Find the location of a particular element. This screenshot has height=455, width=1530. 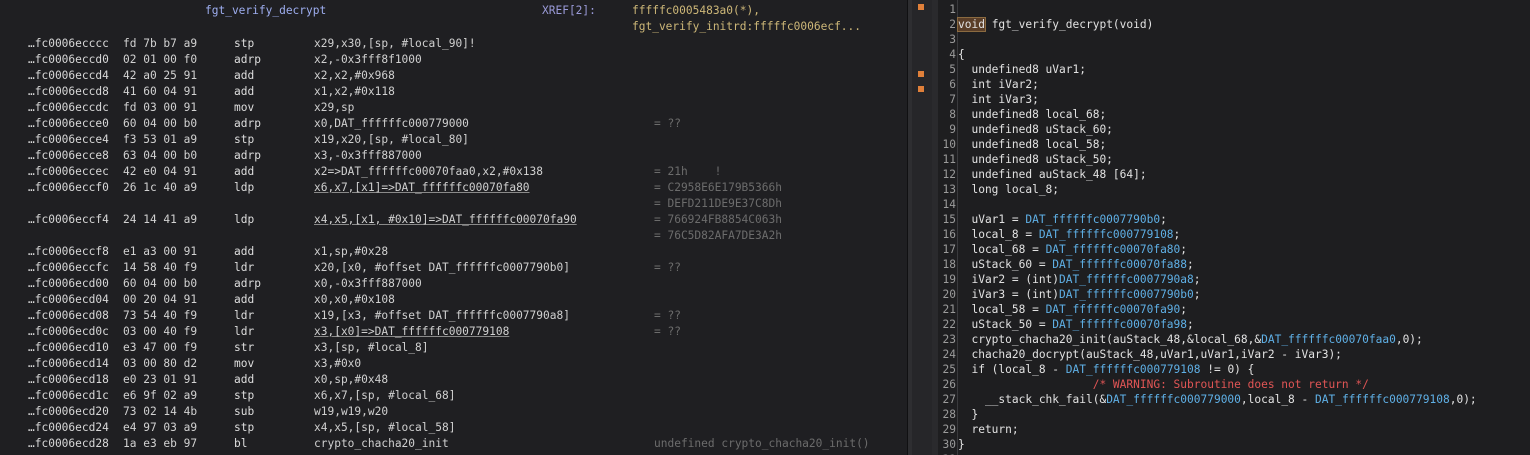

listing-row: …fc0006eccd8 41 60 04 91 add x1,x2,#0x118 is located at coordinates (453, 91).